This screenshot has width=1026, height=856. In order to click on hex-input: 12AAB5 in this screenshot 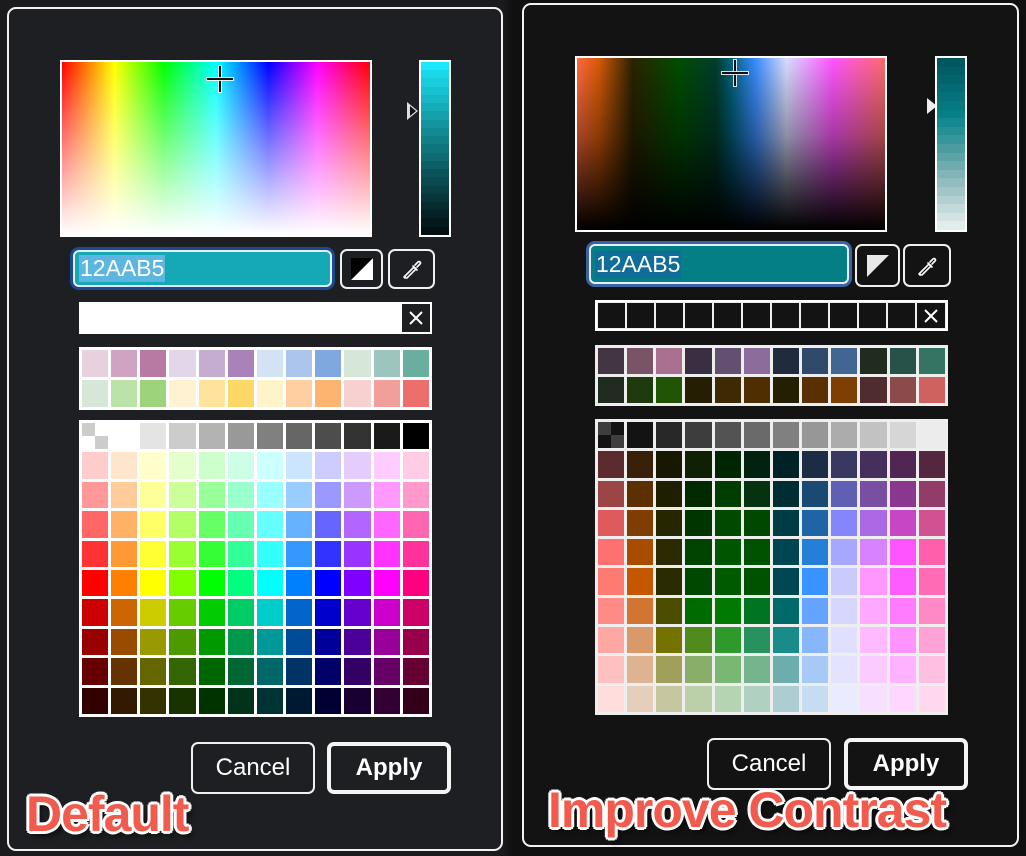, I will do `click(202, 268)`.